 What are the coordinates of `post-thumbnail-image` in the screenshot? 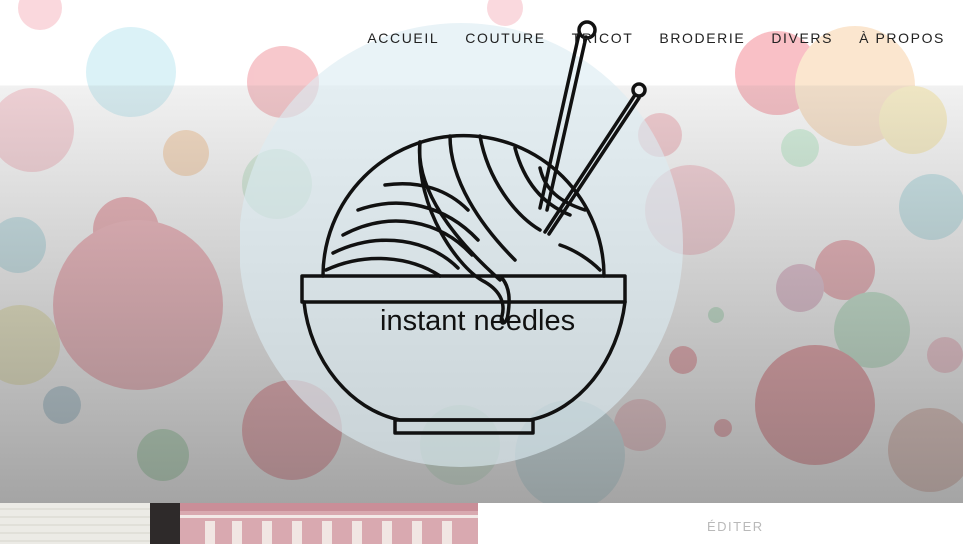 It's located at (239, 523).